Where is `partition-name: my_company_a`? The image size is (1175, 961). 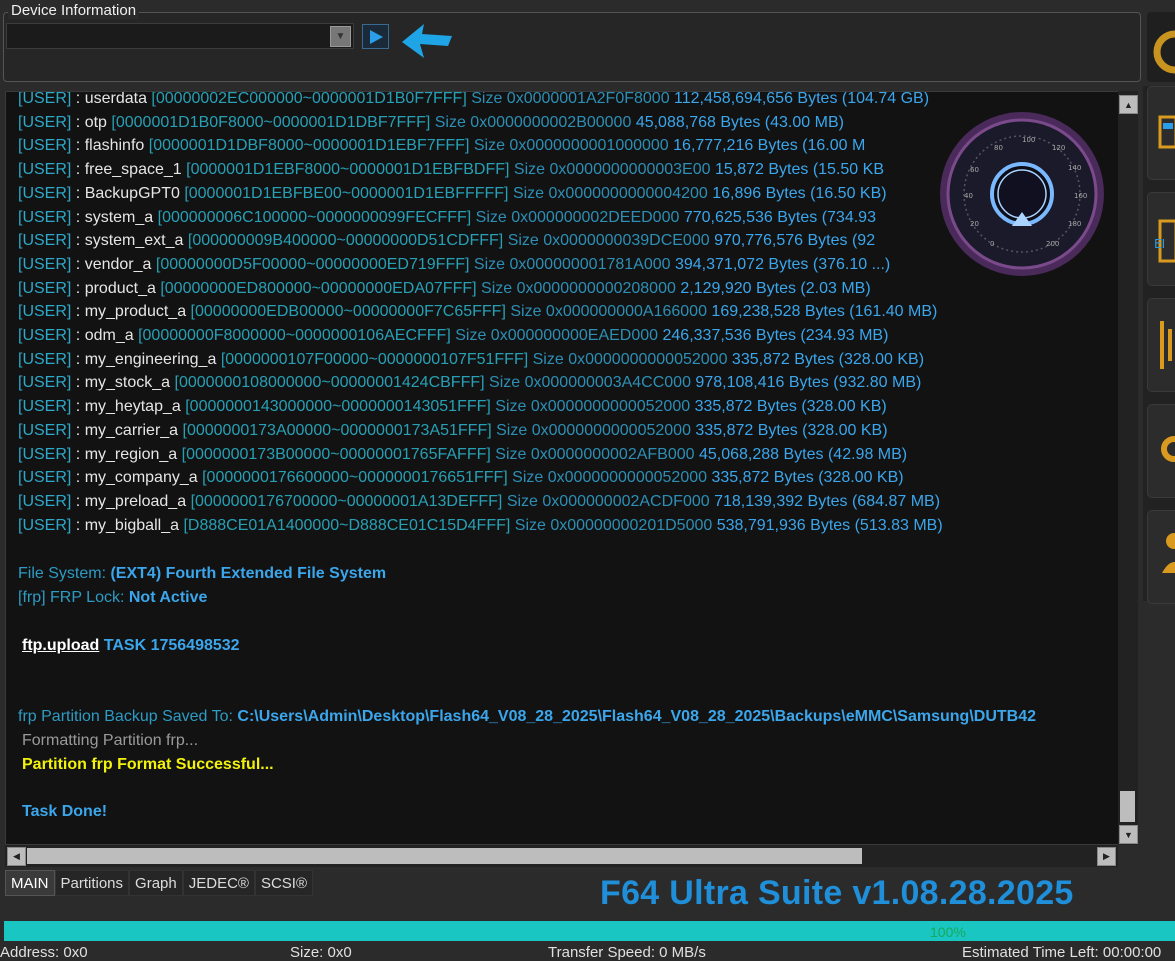
partition-name: my_company_a is located at coordinates (141, 478).